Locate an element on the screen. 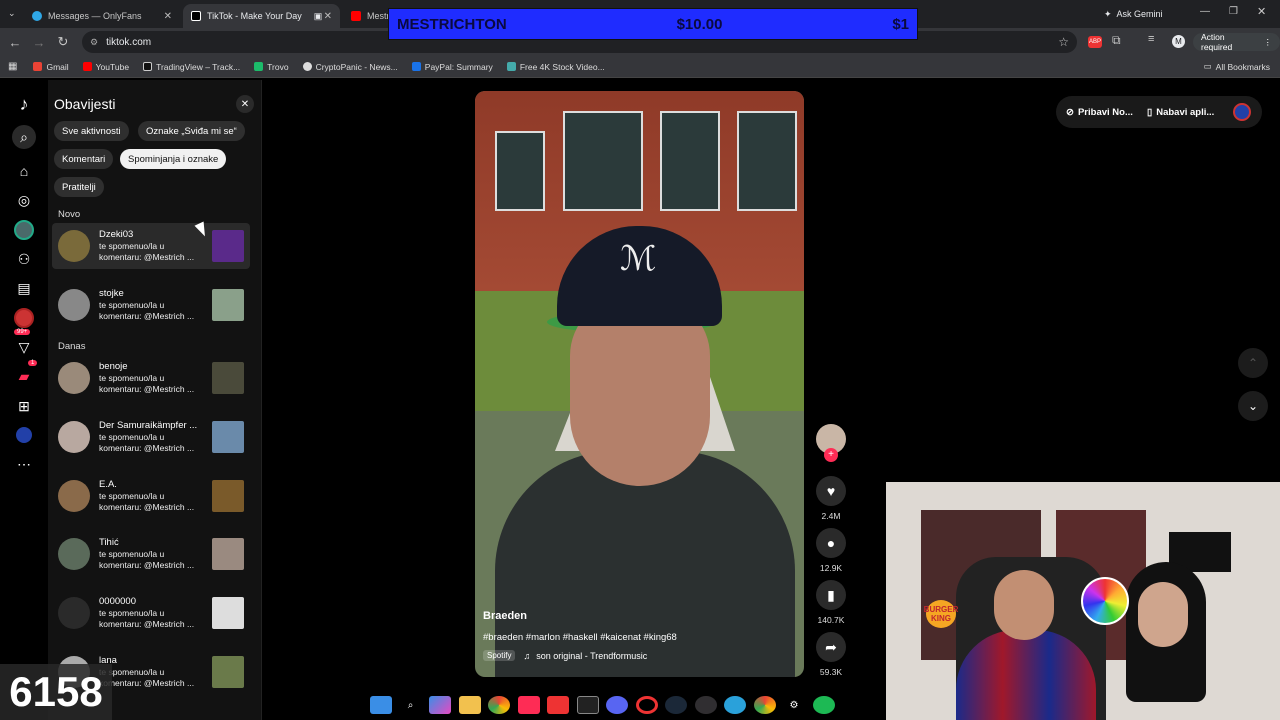  more-icon: ⋯ is located at coordinates (24, 464).